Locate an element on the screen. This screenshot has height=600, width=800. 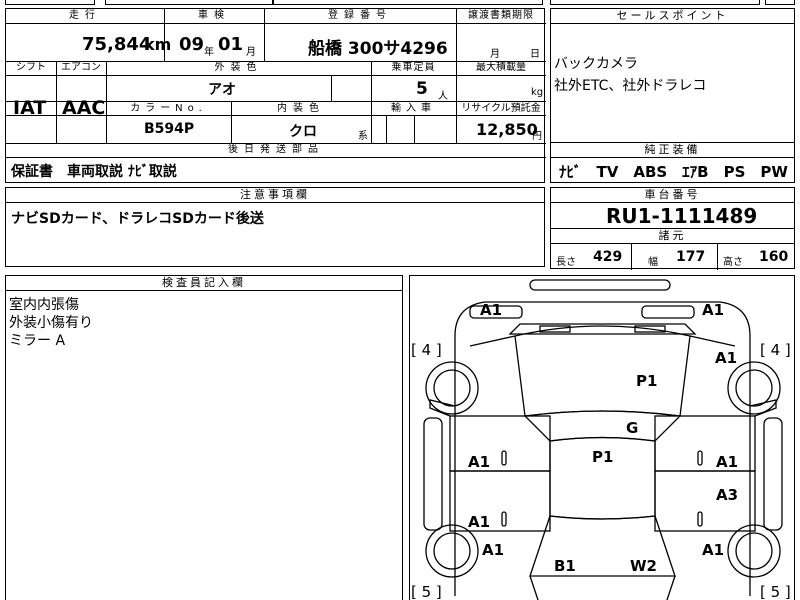
tire-front-left: [ 4 ] is located at coordinates (426, 350).